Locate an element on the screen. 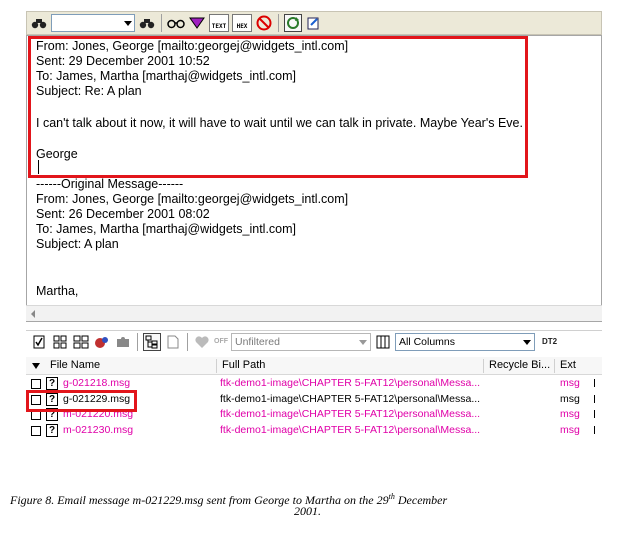 The height and width of the screenshot is (540, 621). columns-icon is located at coordinates (383, 342).